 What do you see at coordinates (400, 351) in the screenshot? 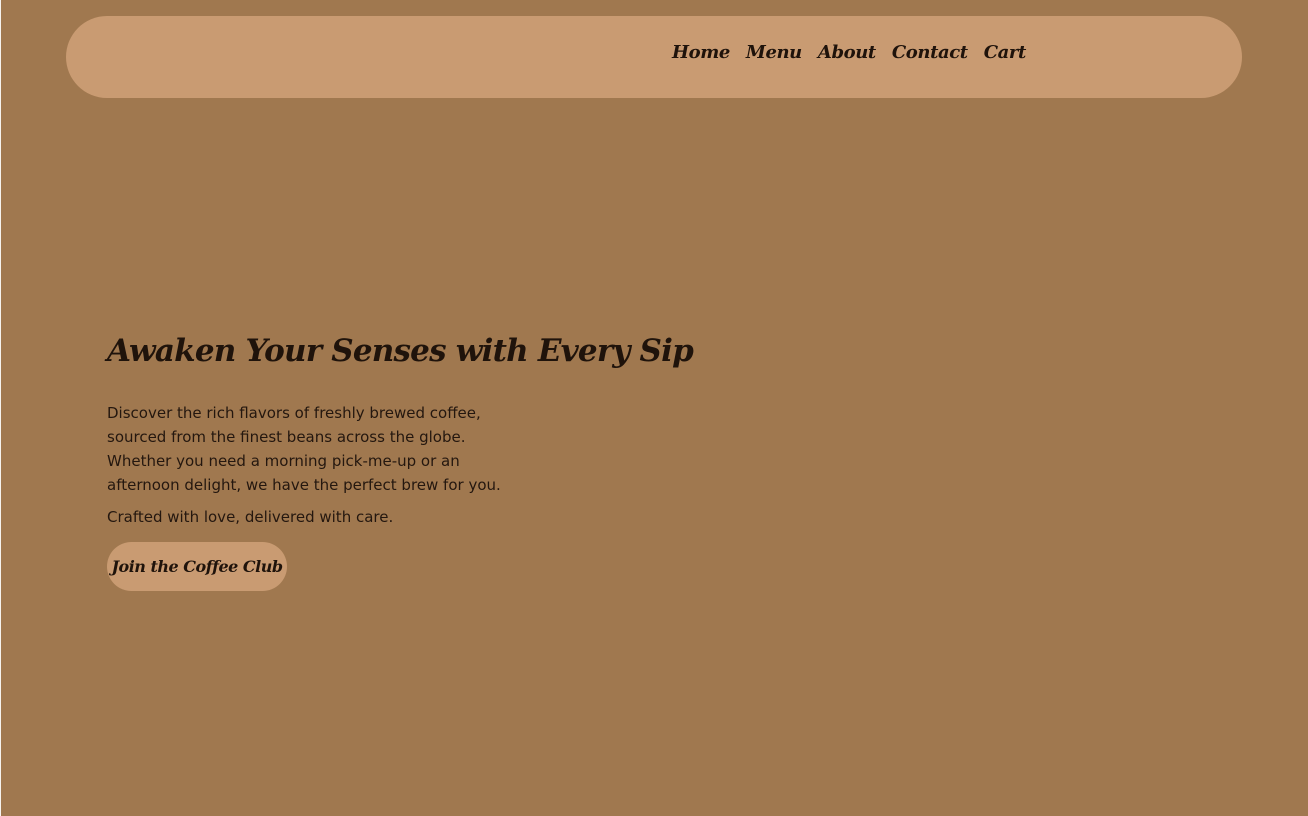
I see `hero-title: Awaken Your Senses with Every Sip` at bounding box center [400, 351].